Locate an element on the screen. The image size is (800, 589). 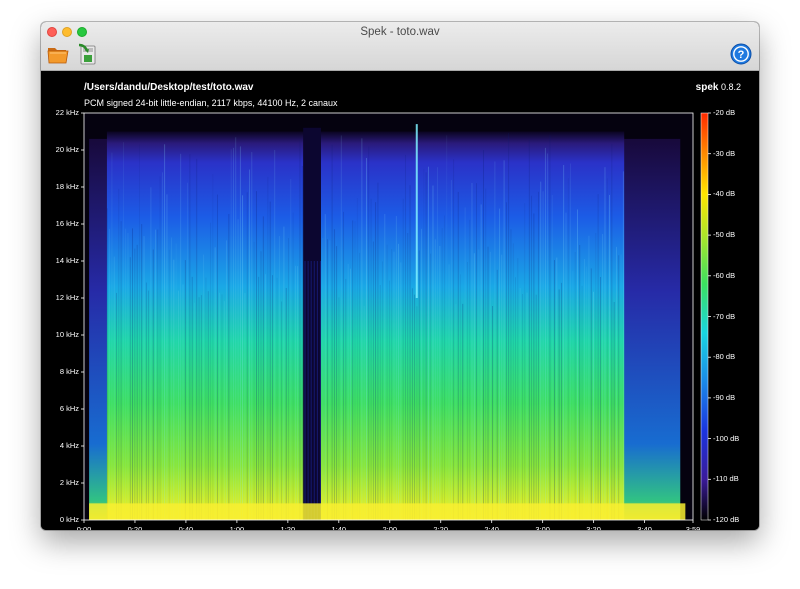
time-tick-label: 3:20 is located at coordinates (593, 527).